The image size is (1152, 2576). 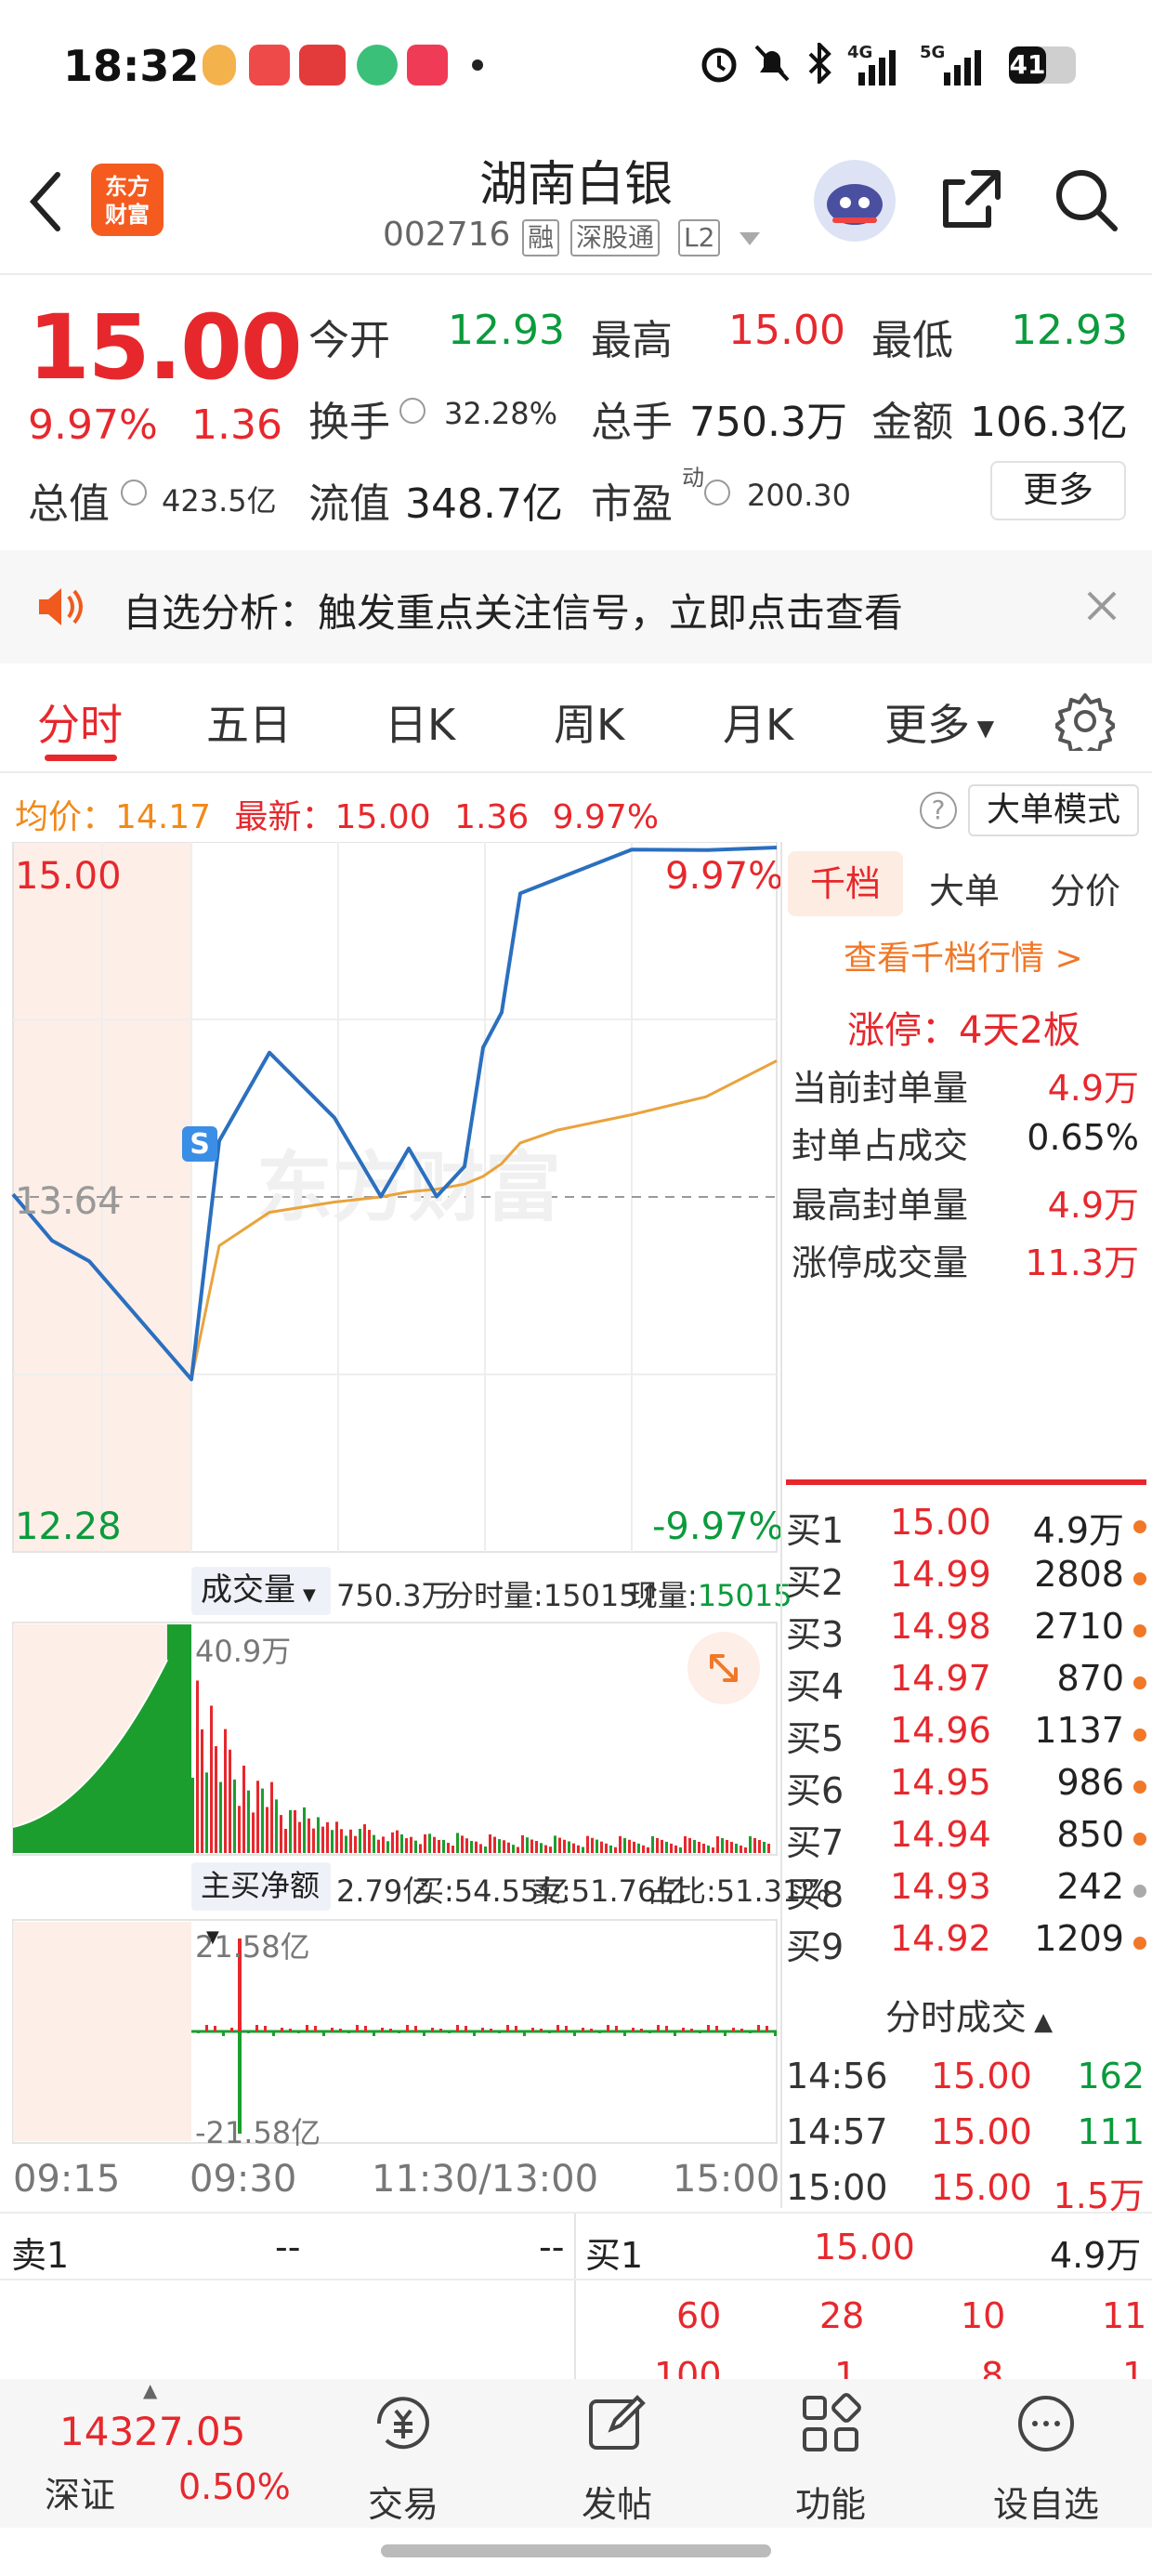 What do you see at coordinates (261, 1904) in the screenshot?
I see `netbuy-selector: 主买净额▼` at bounding box center [261, 1904].